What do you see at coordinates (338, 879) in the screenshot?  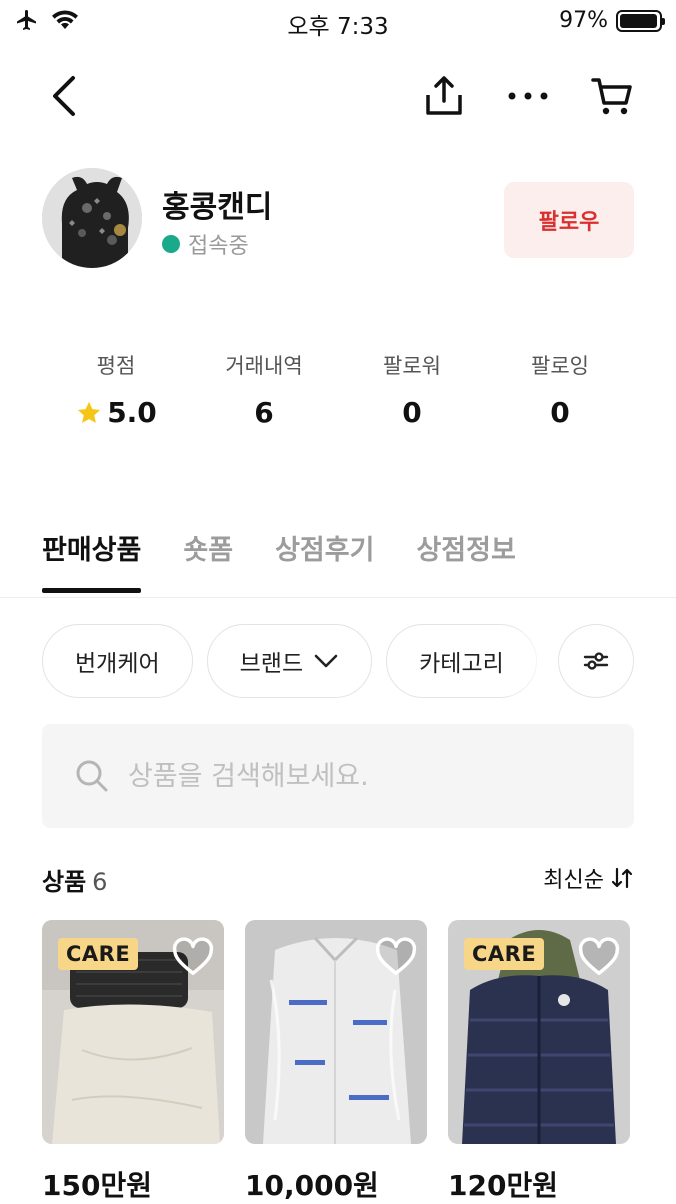 I see `products-header: 상품 6 최신순` at bounding box center [338, 879].